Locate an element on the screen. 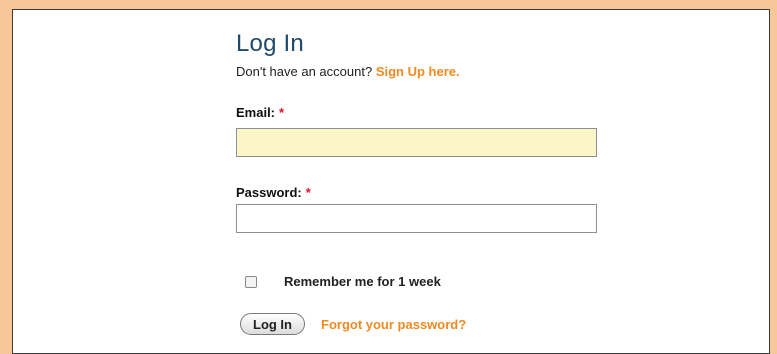  signup-prompt-text: Don't have an account? is located at coordinates (304, 71).